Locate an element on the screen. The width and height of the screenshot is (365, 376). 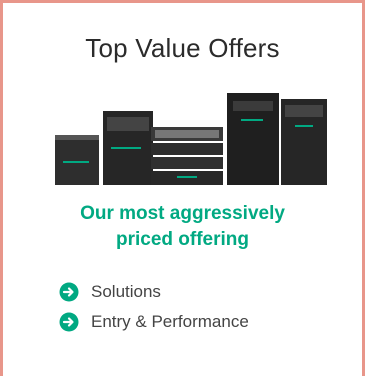
entry-performance-link-label: Entry & Performance is located at coordinates (170, 321).